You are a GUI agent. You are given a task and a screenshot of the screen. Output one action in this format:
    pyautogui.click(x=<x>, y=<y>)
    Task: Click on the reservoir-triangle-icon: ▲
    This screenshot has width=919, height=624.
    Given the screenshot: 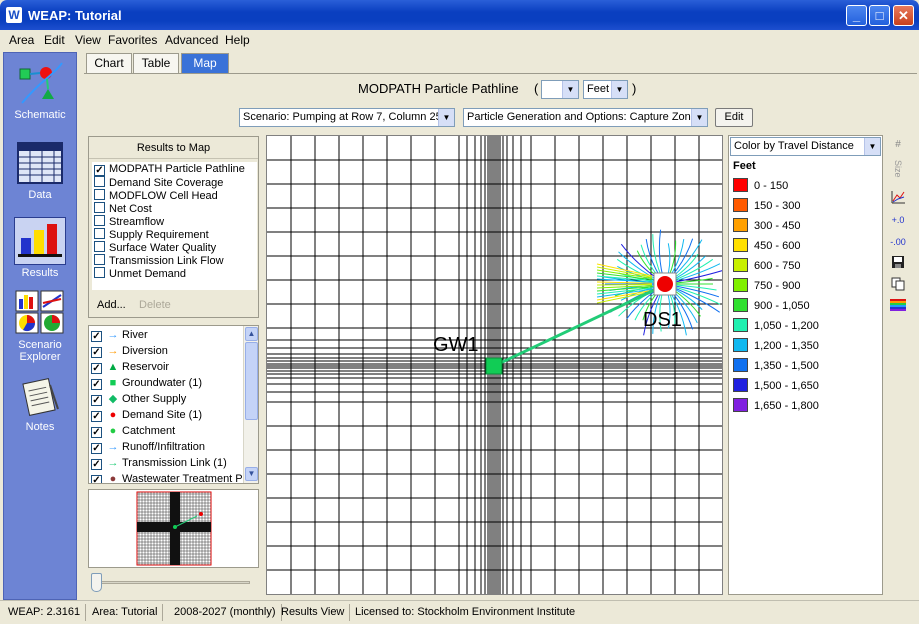 What is the action you would take?
    pyautogui.click(x=113, y=367)
    